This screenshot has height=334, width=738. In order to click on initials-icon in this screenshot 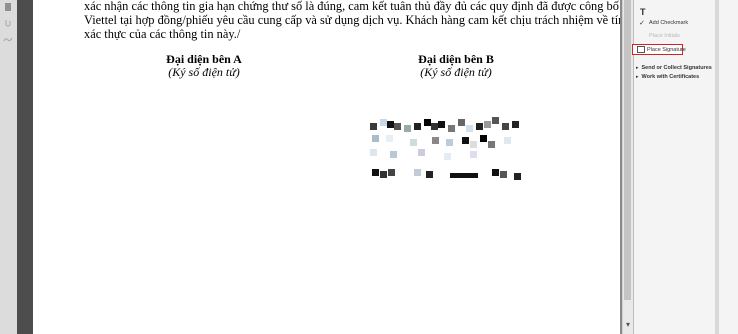, I will do `click(642, 36)`.